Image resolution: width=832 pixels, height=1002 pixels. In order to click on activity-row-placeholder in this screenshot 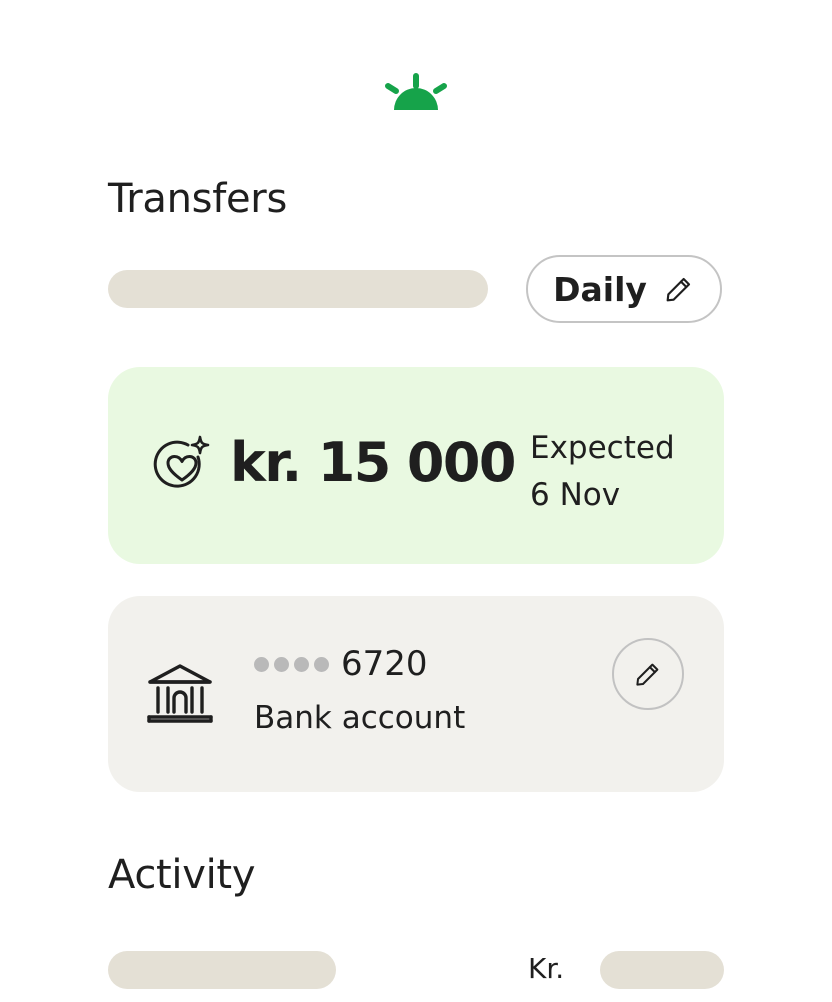, I will do `click(222, 970)`.